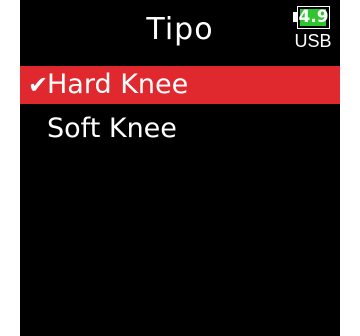  Describe the element at coordinates (112, 128) in the screenshot. I see `menu-item-label: Soft Knee` at that location.